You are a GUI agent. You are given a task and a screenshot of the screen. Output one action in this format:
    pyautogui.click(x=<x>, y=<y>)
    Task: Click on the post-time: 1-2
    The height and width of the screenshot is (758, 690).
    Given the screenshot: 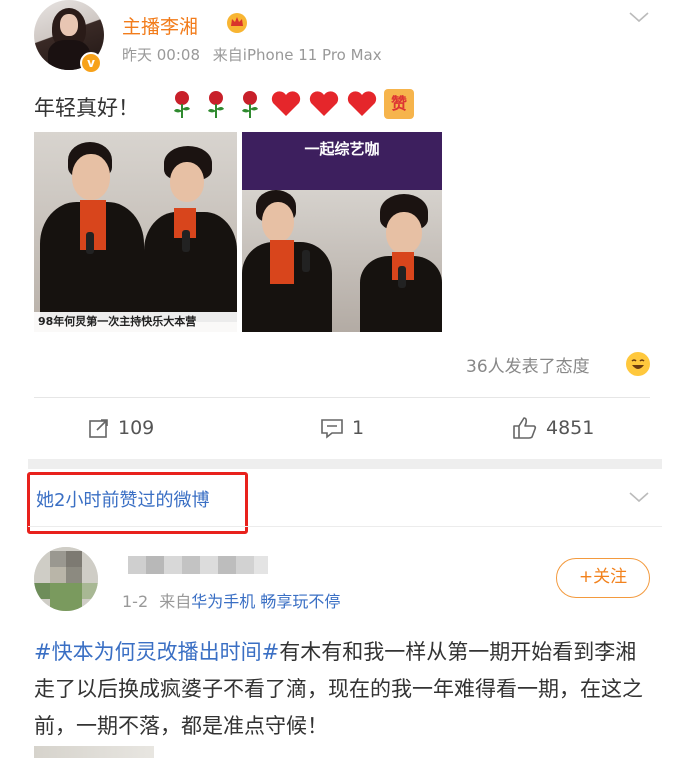 What is the action you would take?
    pyautogui.click(x=135, y=601)
    